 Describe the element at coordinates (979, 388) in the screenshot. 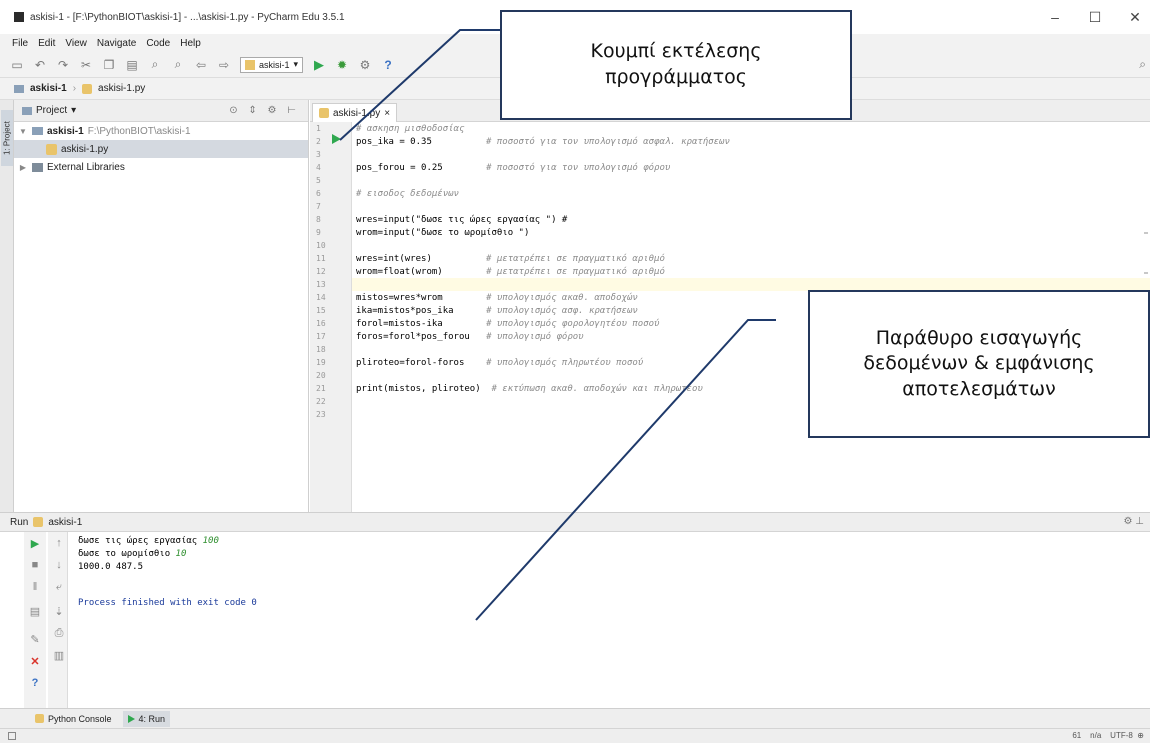

I see `callout-line: αποτελεσμάτων` at that location.